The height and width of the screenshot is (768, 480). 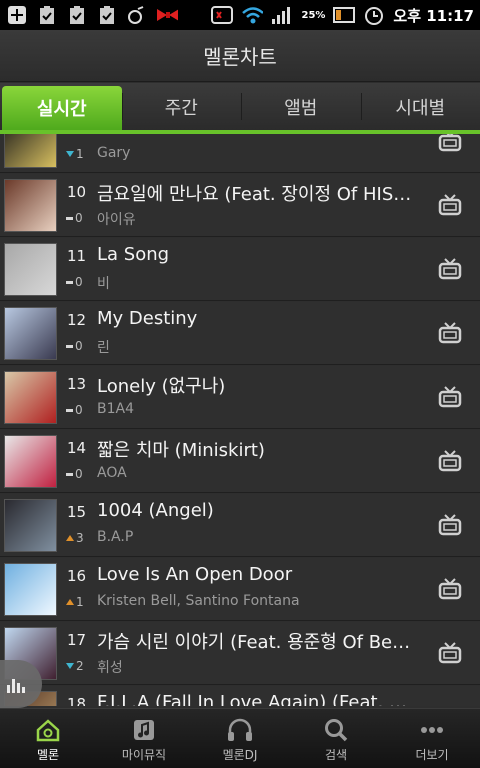 I want to click on nav-label: 더보기, so click(x=432, y=755).